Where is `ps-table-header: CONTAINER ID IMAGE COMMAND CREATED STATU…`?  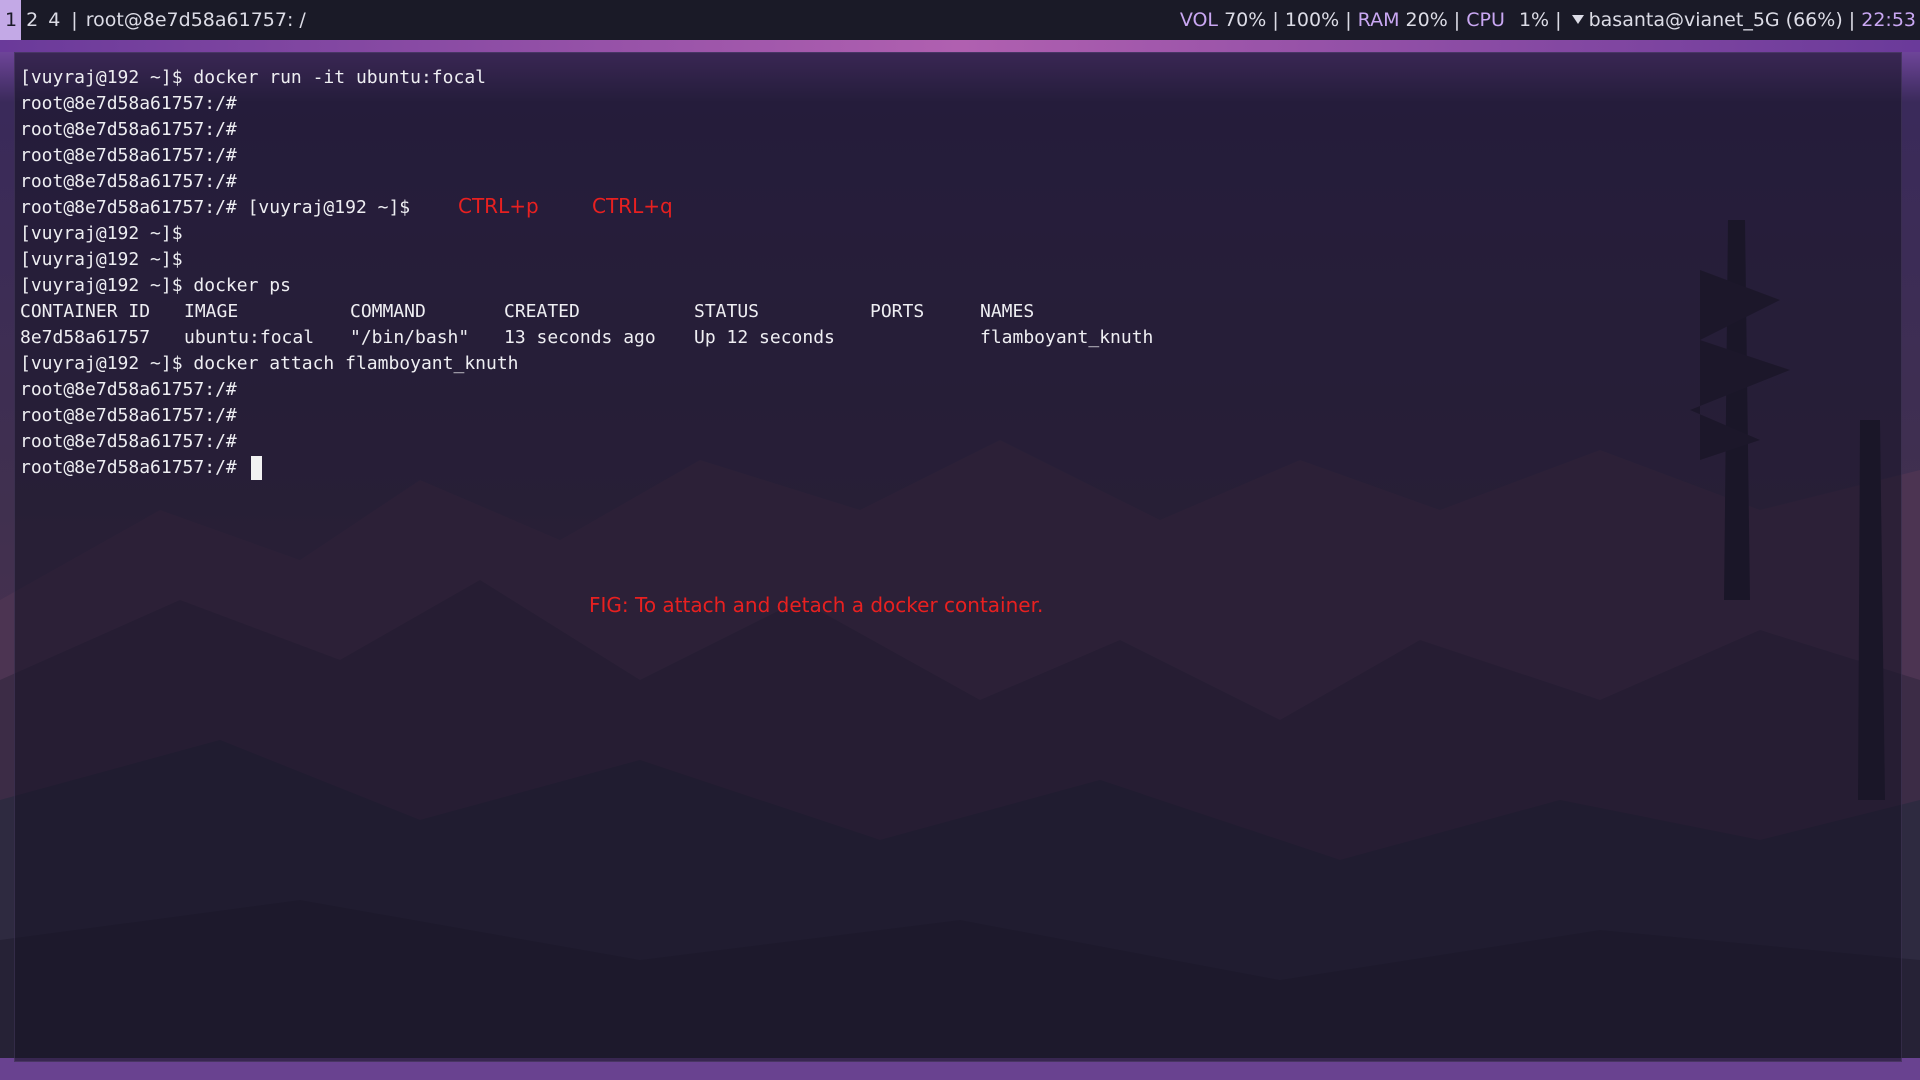 ps-table-header: CONTAINER ID IMAGE COMMAND CREATED STATU… is located at coordinates (620, 312).